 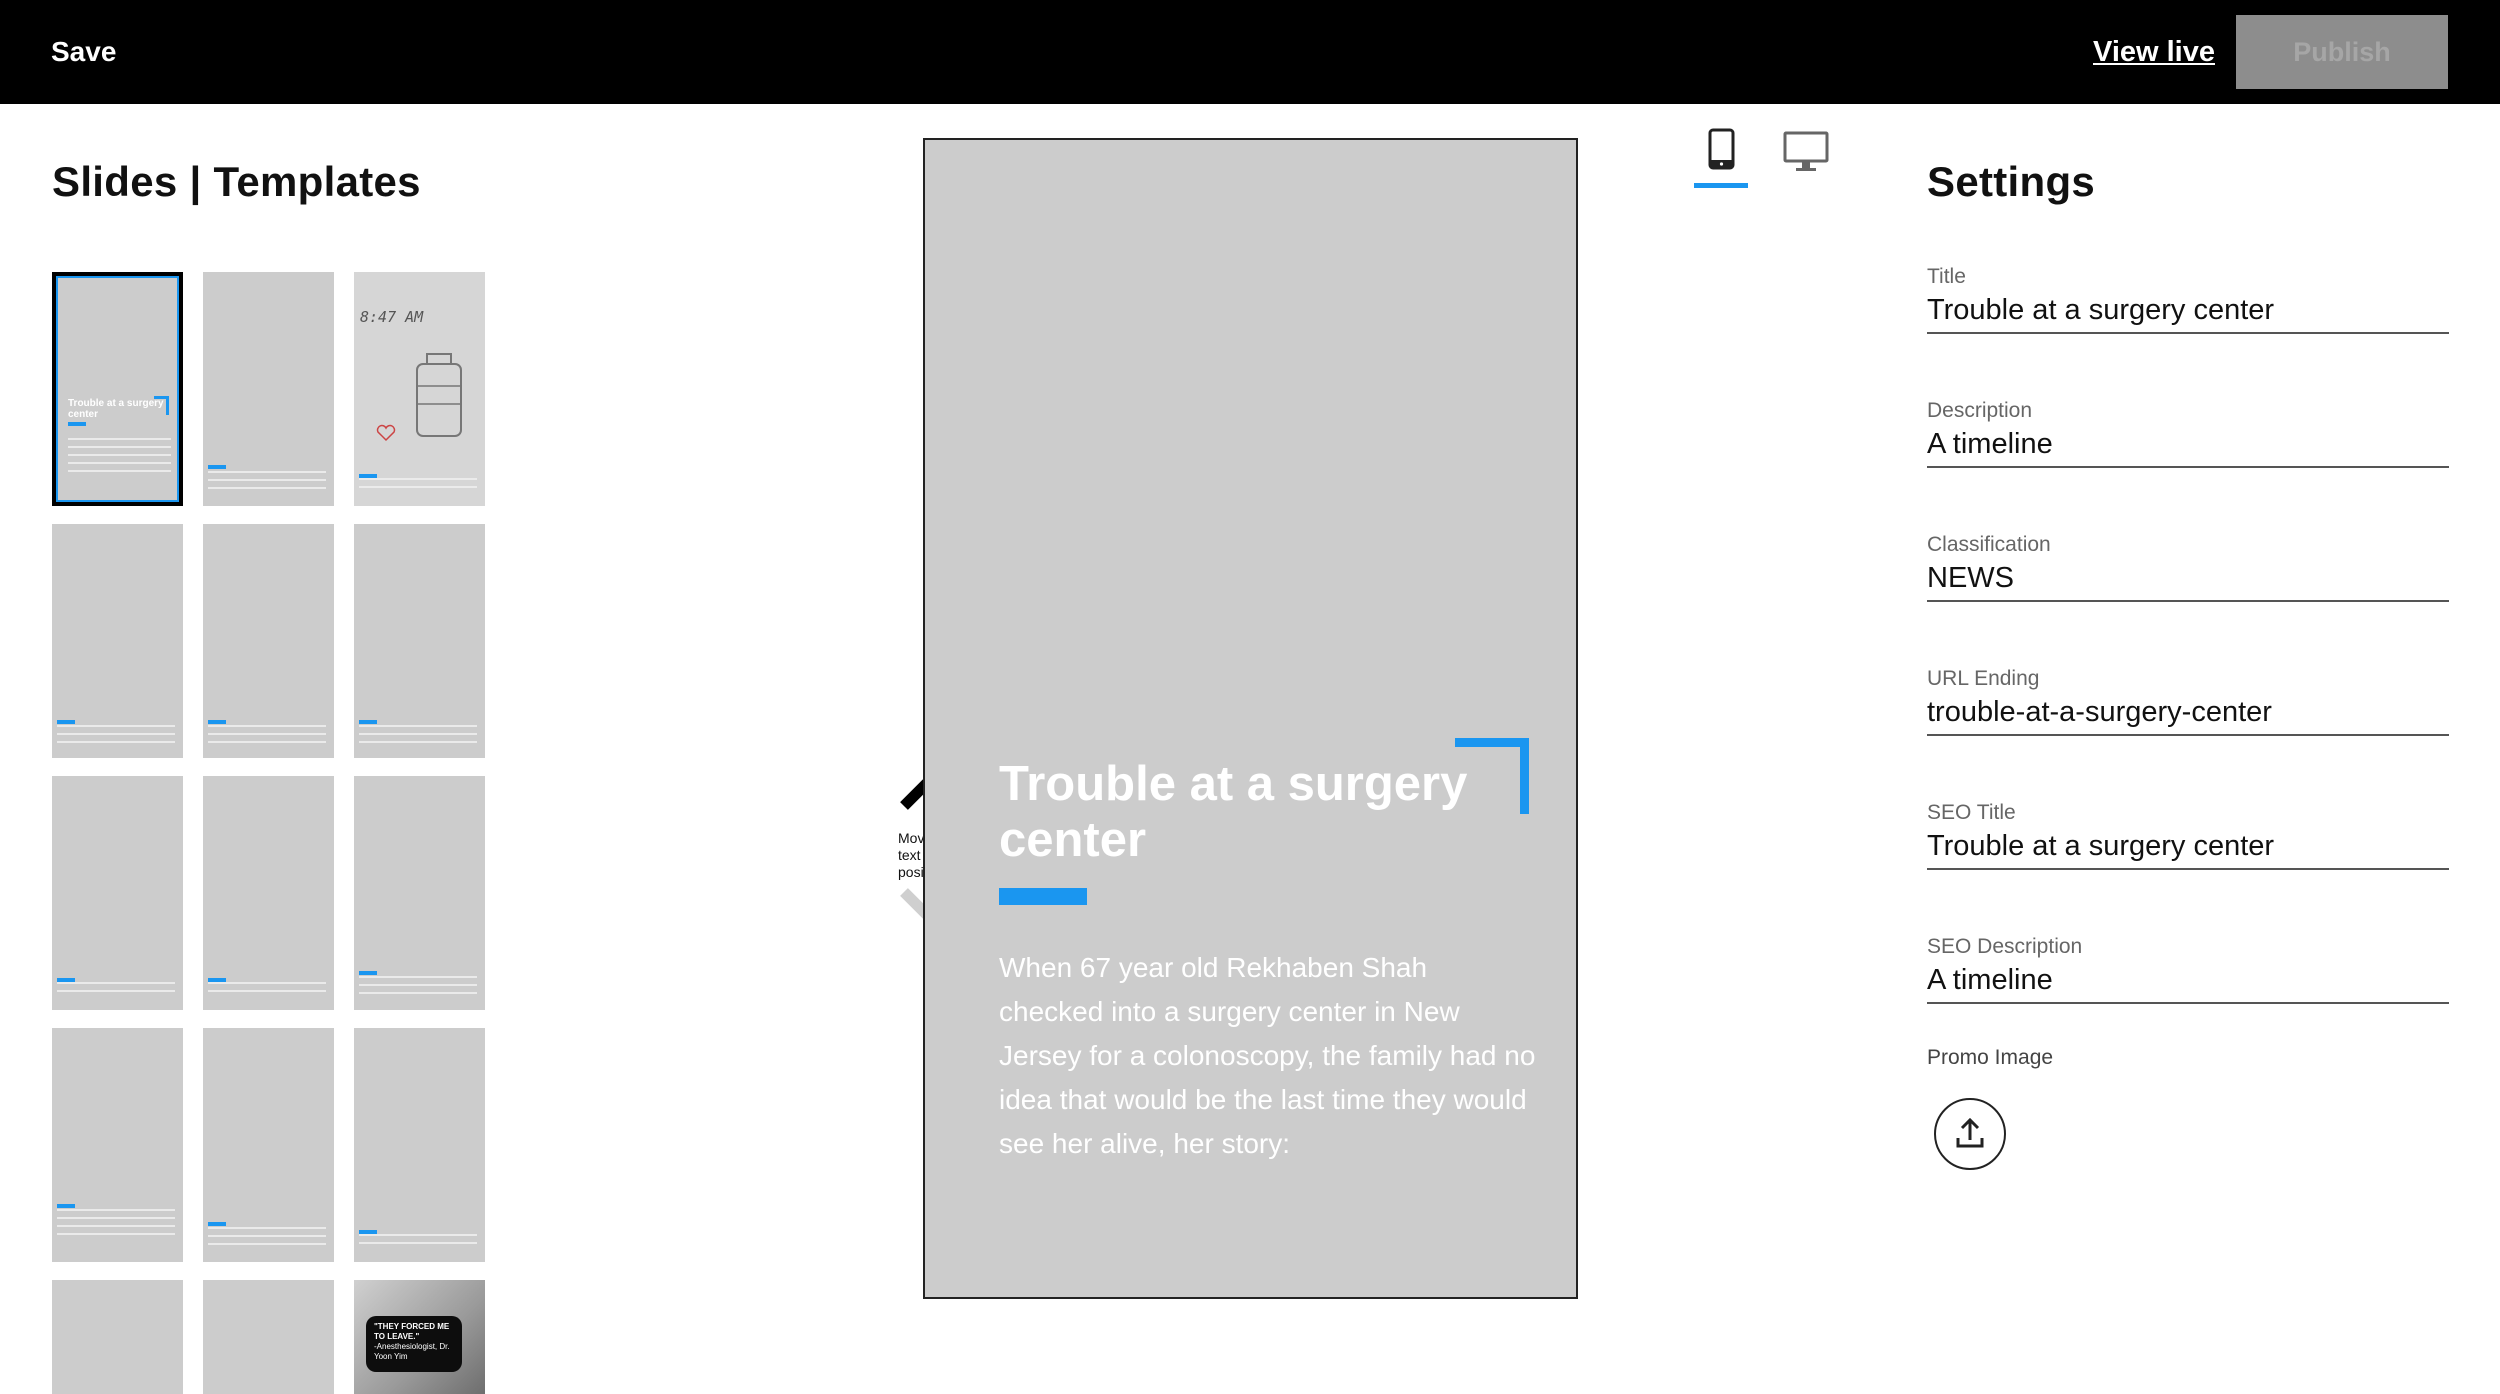 I want to click on seo-description-input: A timeline, so click(x=2188, y=982).